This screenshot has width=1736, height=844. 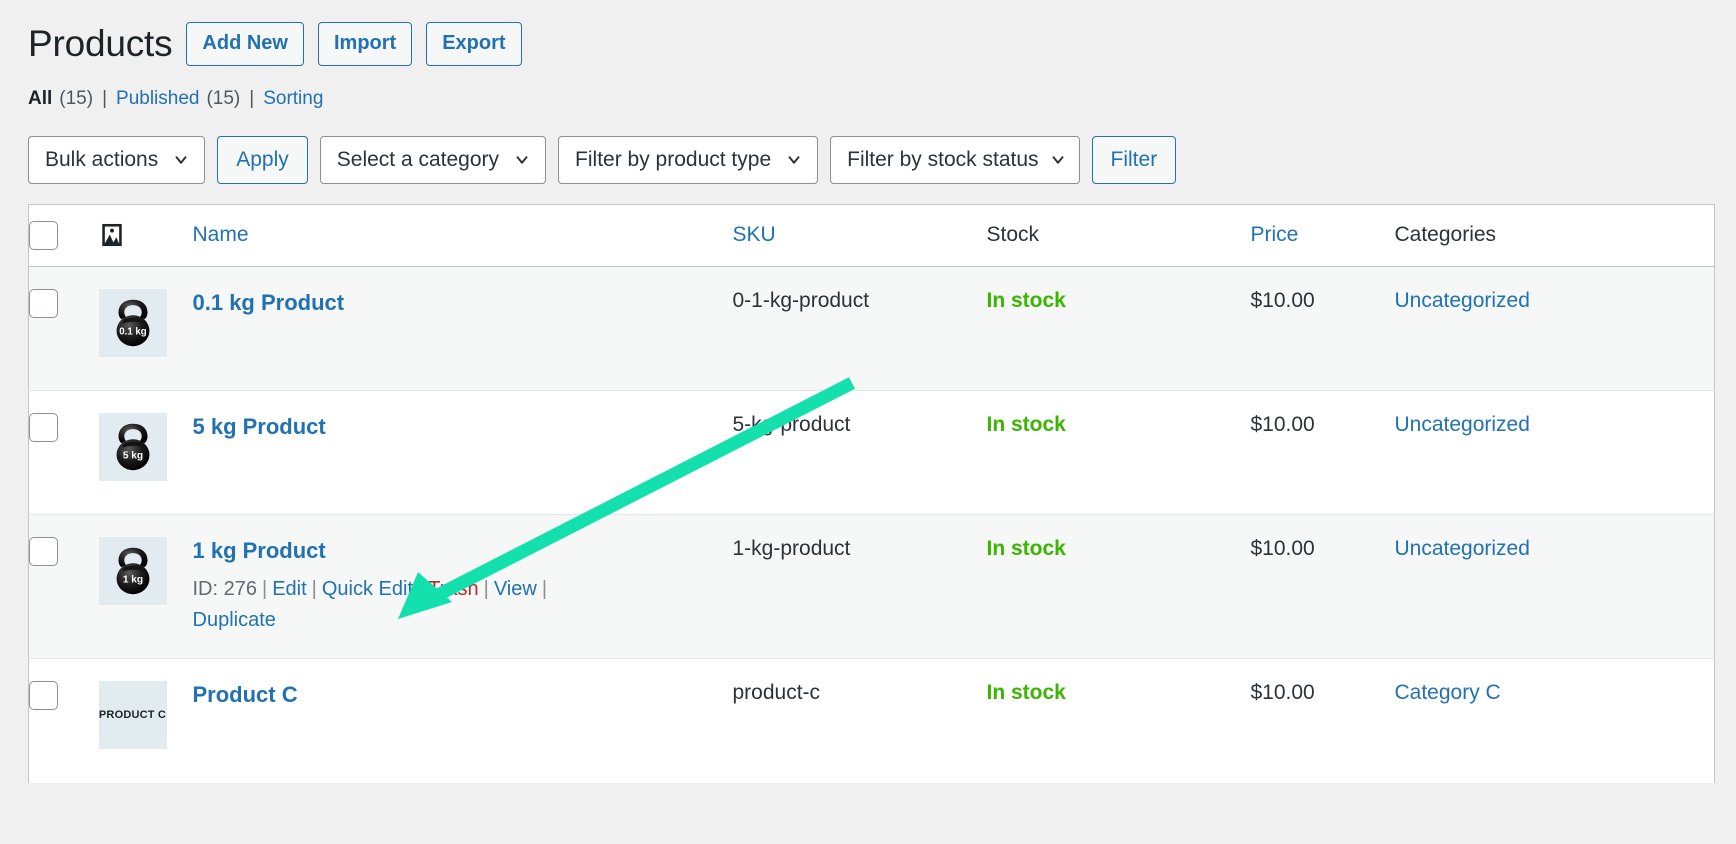 I want to click on page-title: Products, so click(x=100, y=43).